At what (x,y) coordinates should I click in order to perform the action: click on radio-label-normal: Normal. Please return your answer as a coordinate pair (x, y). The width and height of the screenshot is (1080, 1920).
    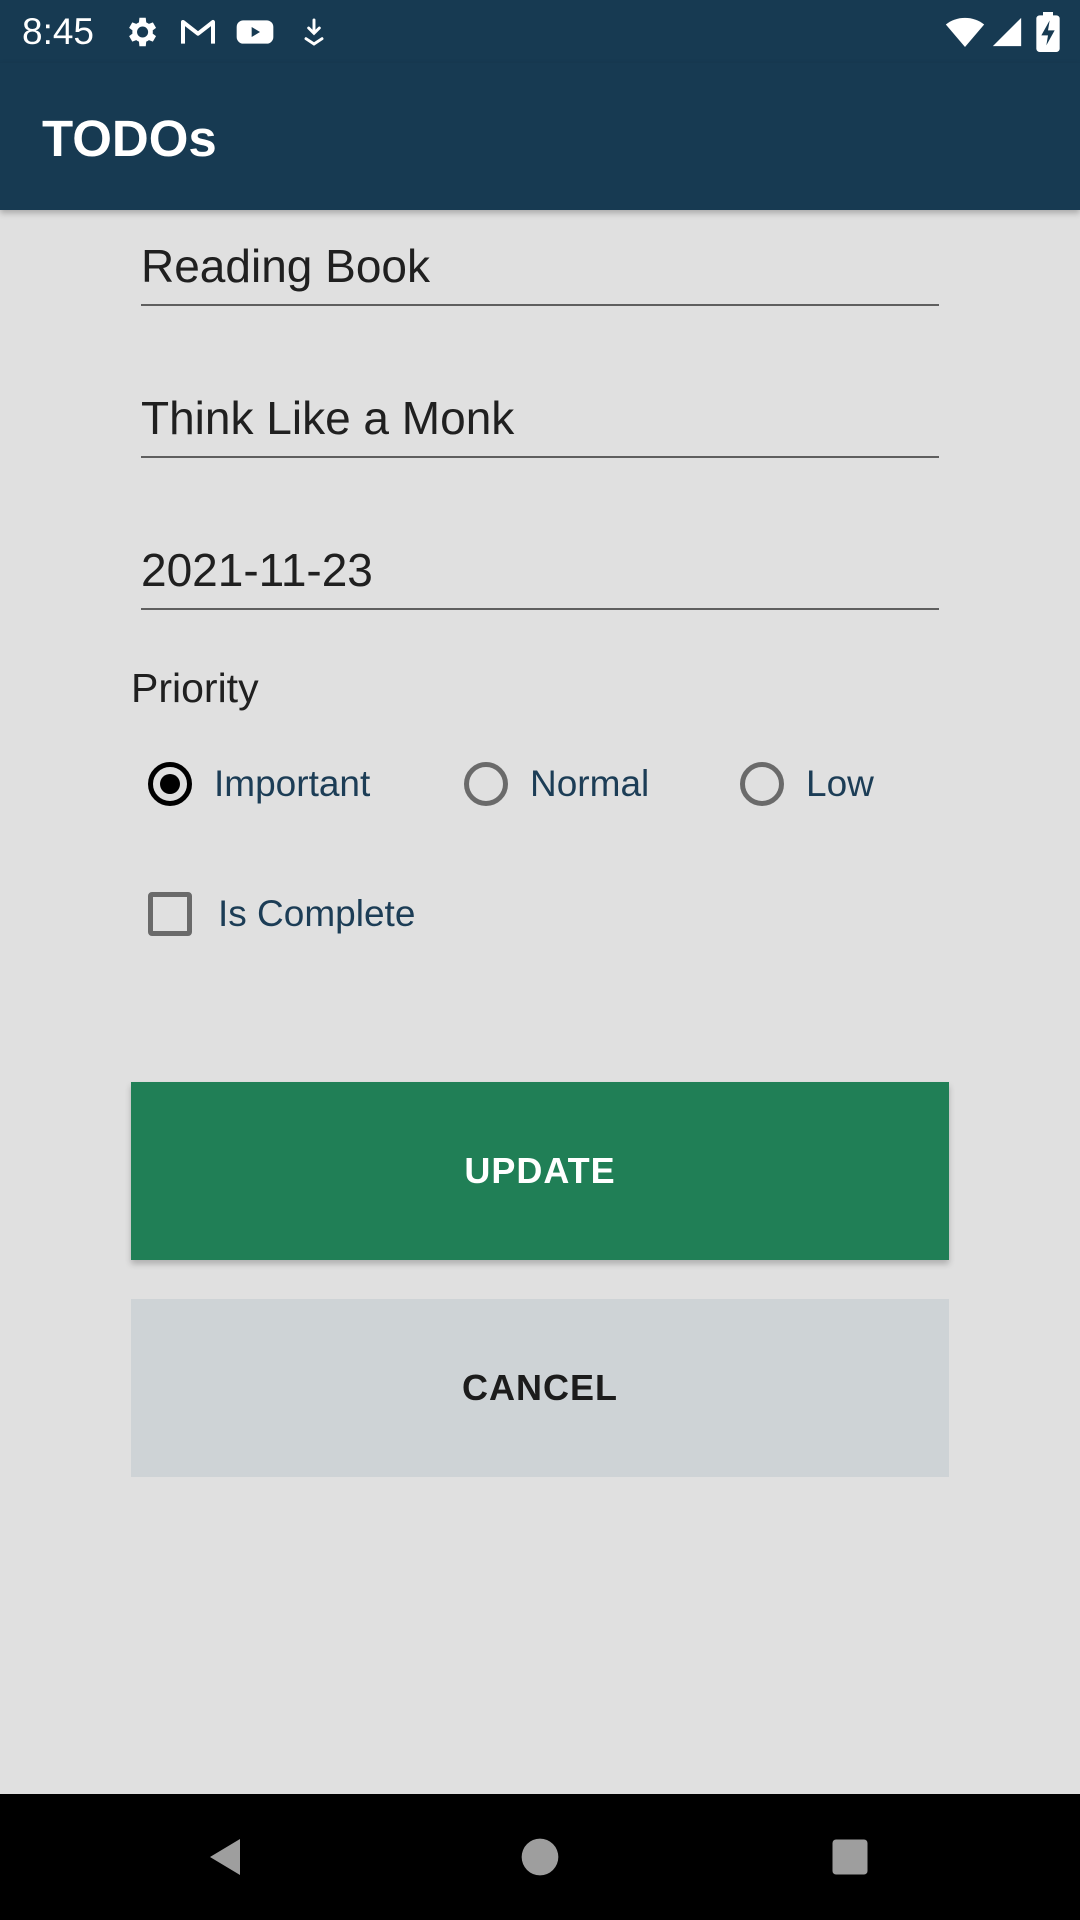
    Looking at the image, I should click on (590, 783).